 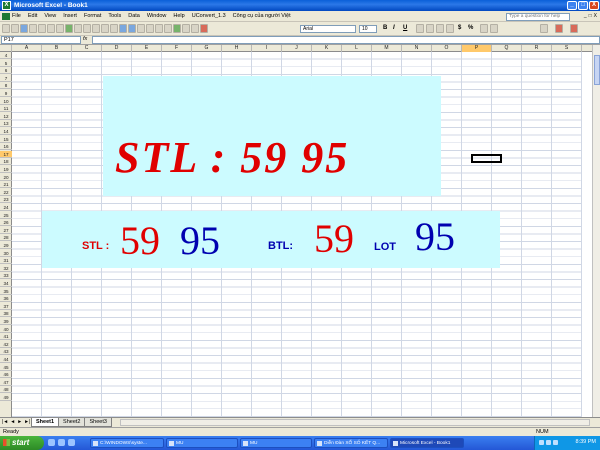 I want to click on column-header: L, so click(x=357, y=48).